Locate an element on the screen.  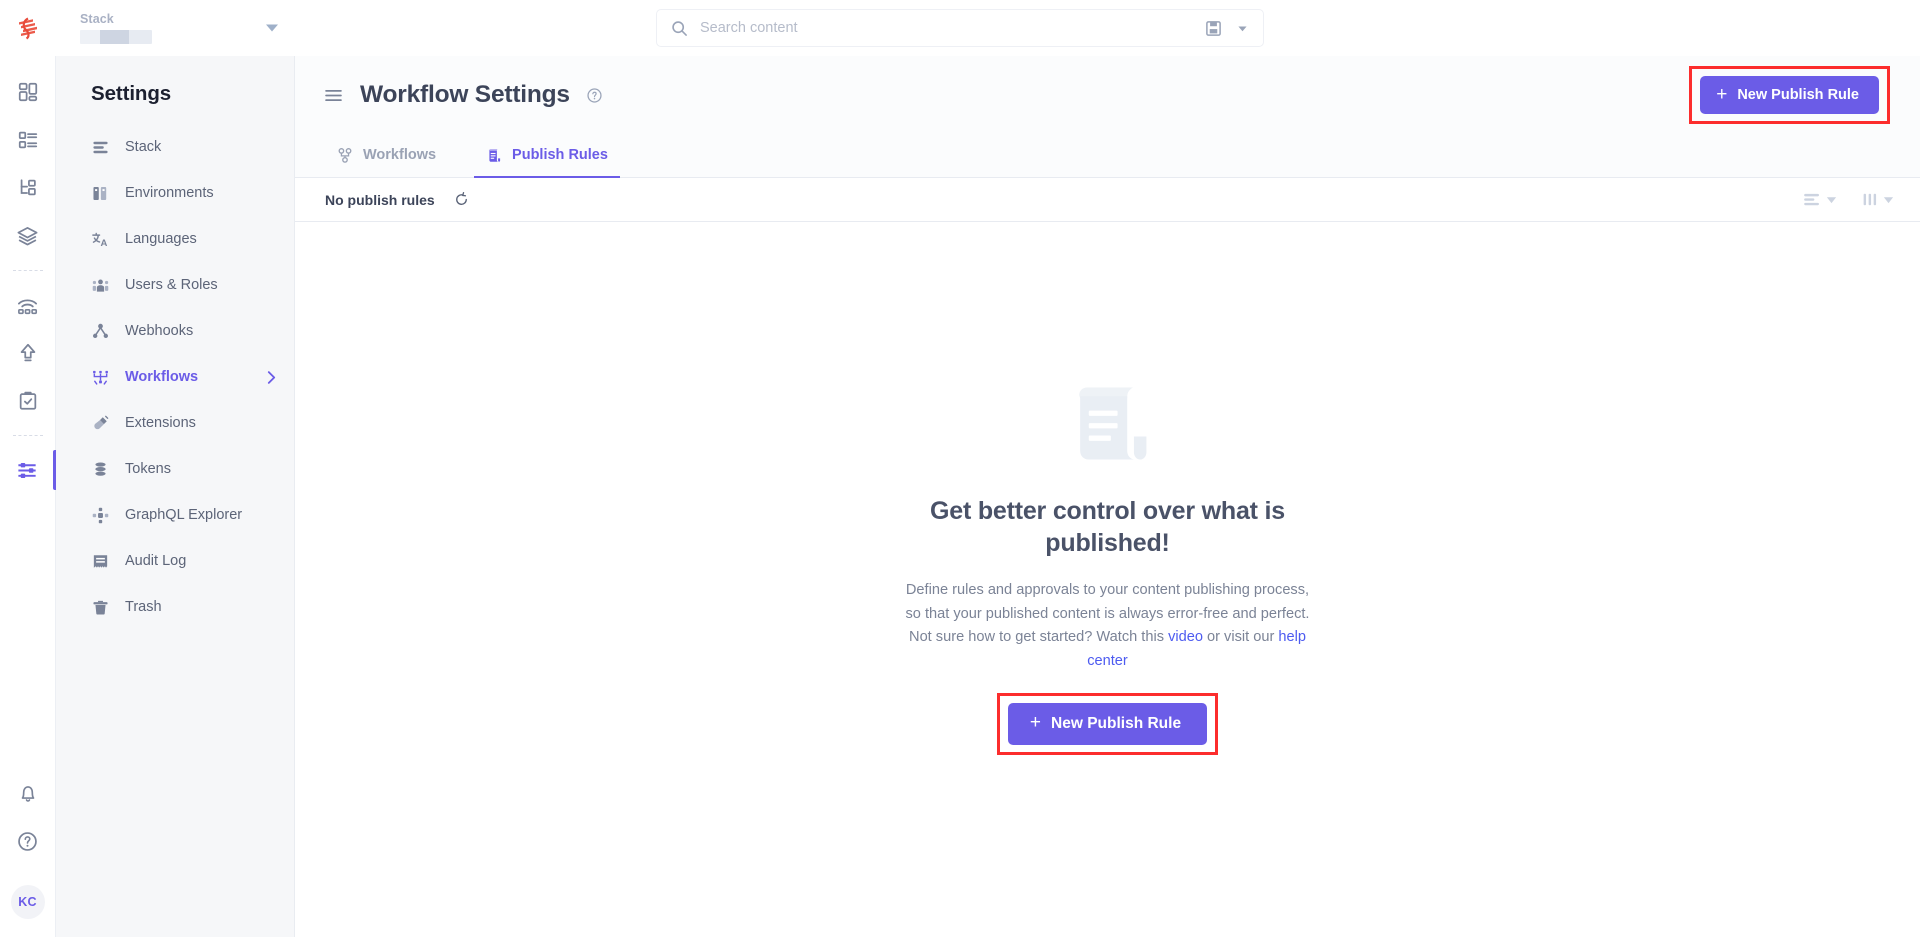
publish-rules-tab-icon is located at coordinates (494, 155).